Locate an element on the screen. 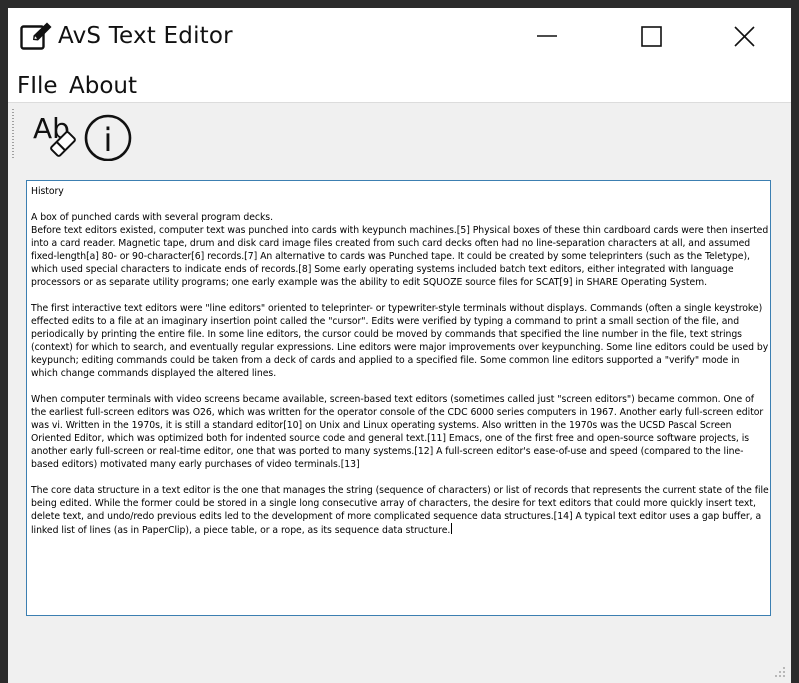 This screenshot has height=683, width=799. toolbar: Ab i is located at coordinates (399, 134).